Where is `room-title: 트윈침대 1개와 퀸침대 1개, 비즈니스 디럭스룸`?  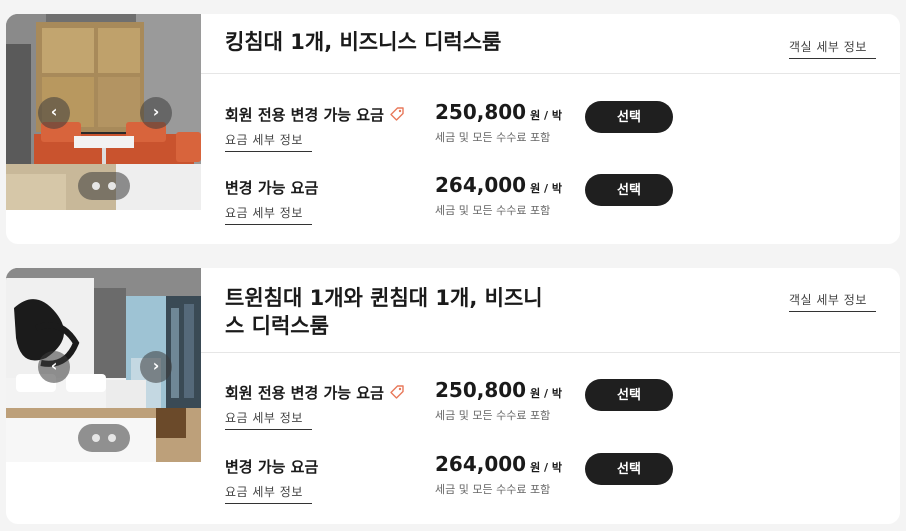 room-title: 트윈침대 1개와 퀸침대 1개, 비즈니스 디럭스룸 is located at coordinates (384, 312).